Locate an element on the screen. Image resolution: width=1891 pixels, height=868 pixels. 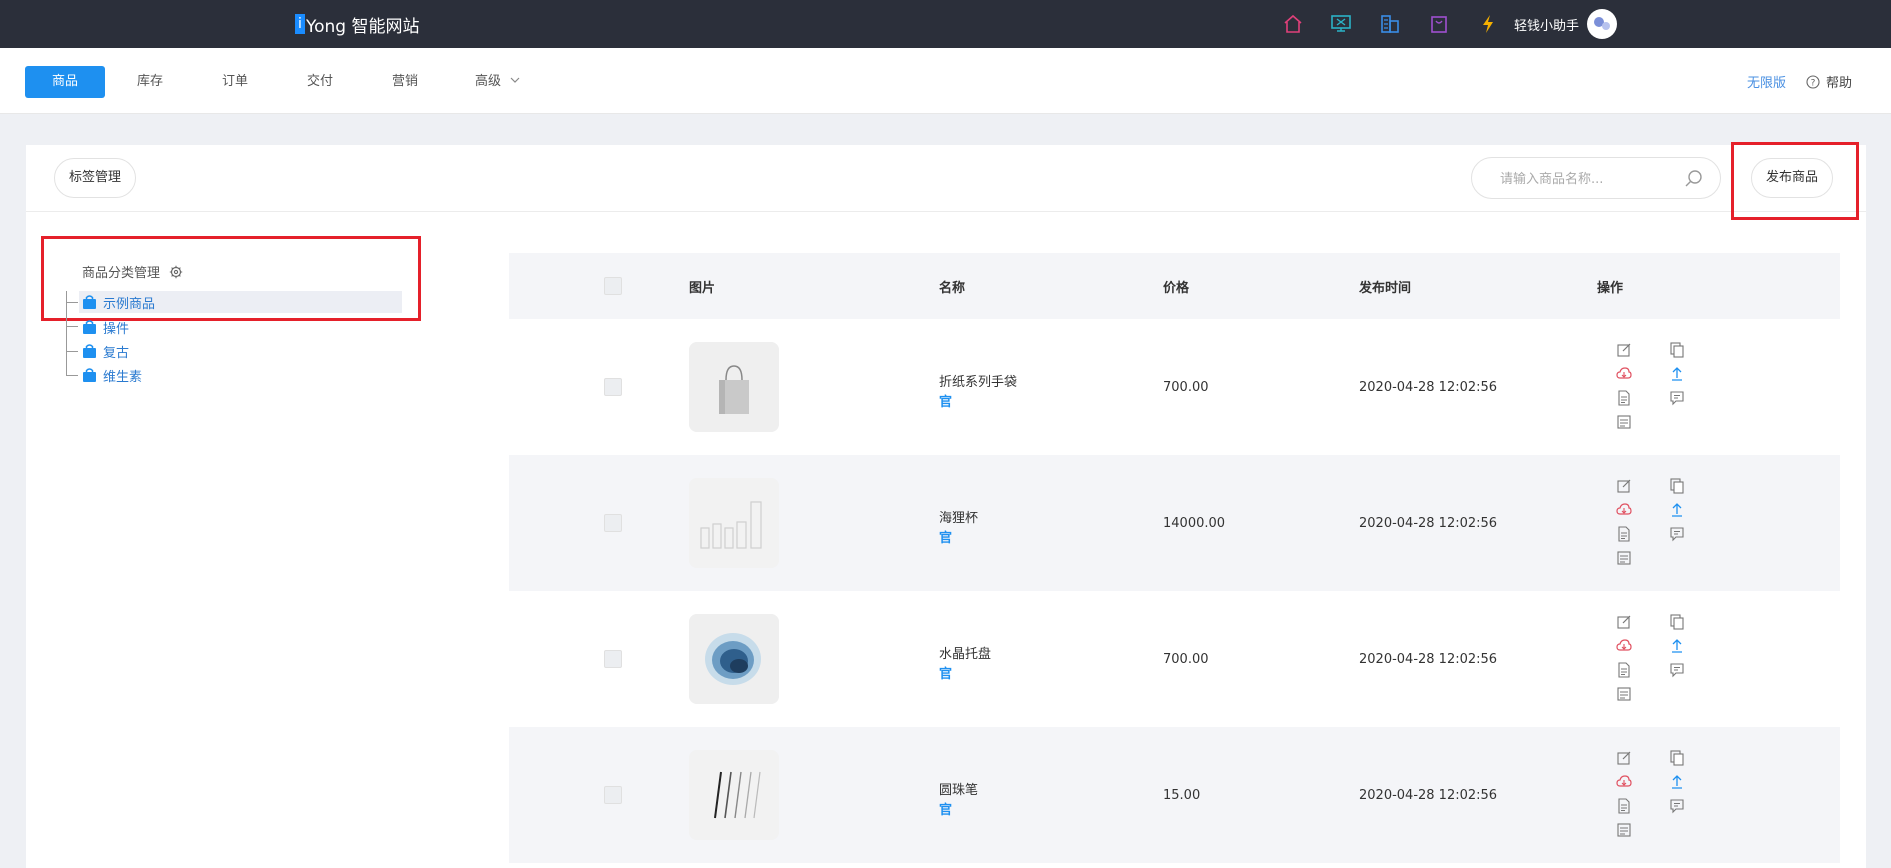
product-price: 700.00 is located at coordinates (1186, 659).